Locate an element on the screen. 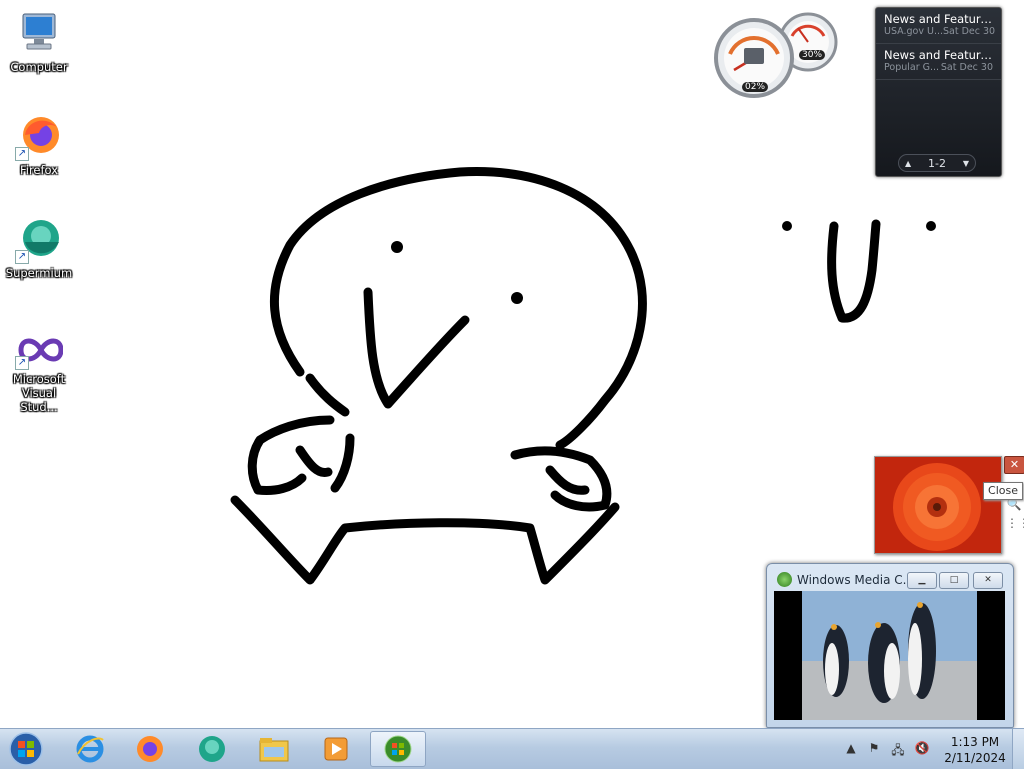  taskbar-supermium-button is located at coordinates (212, 749).